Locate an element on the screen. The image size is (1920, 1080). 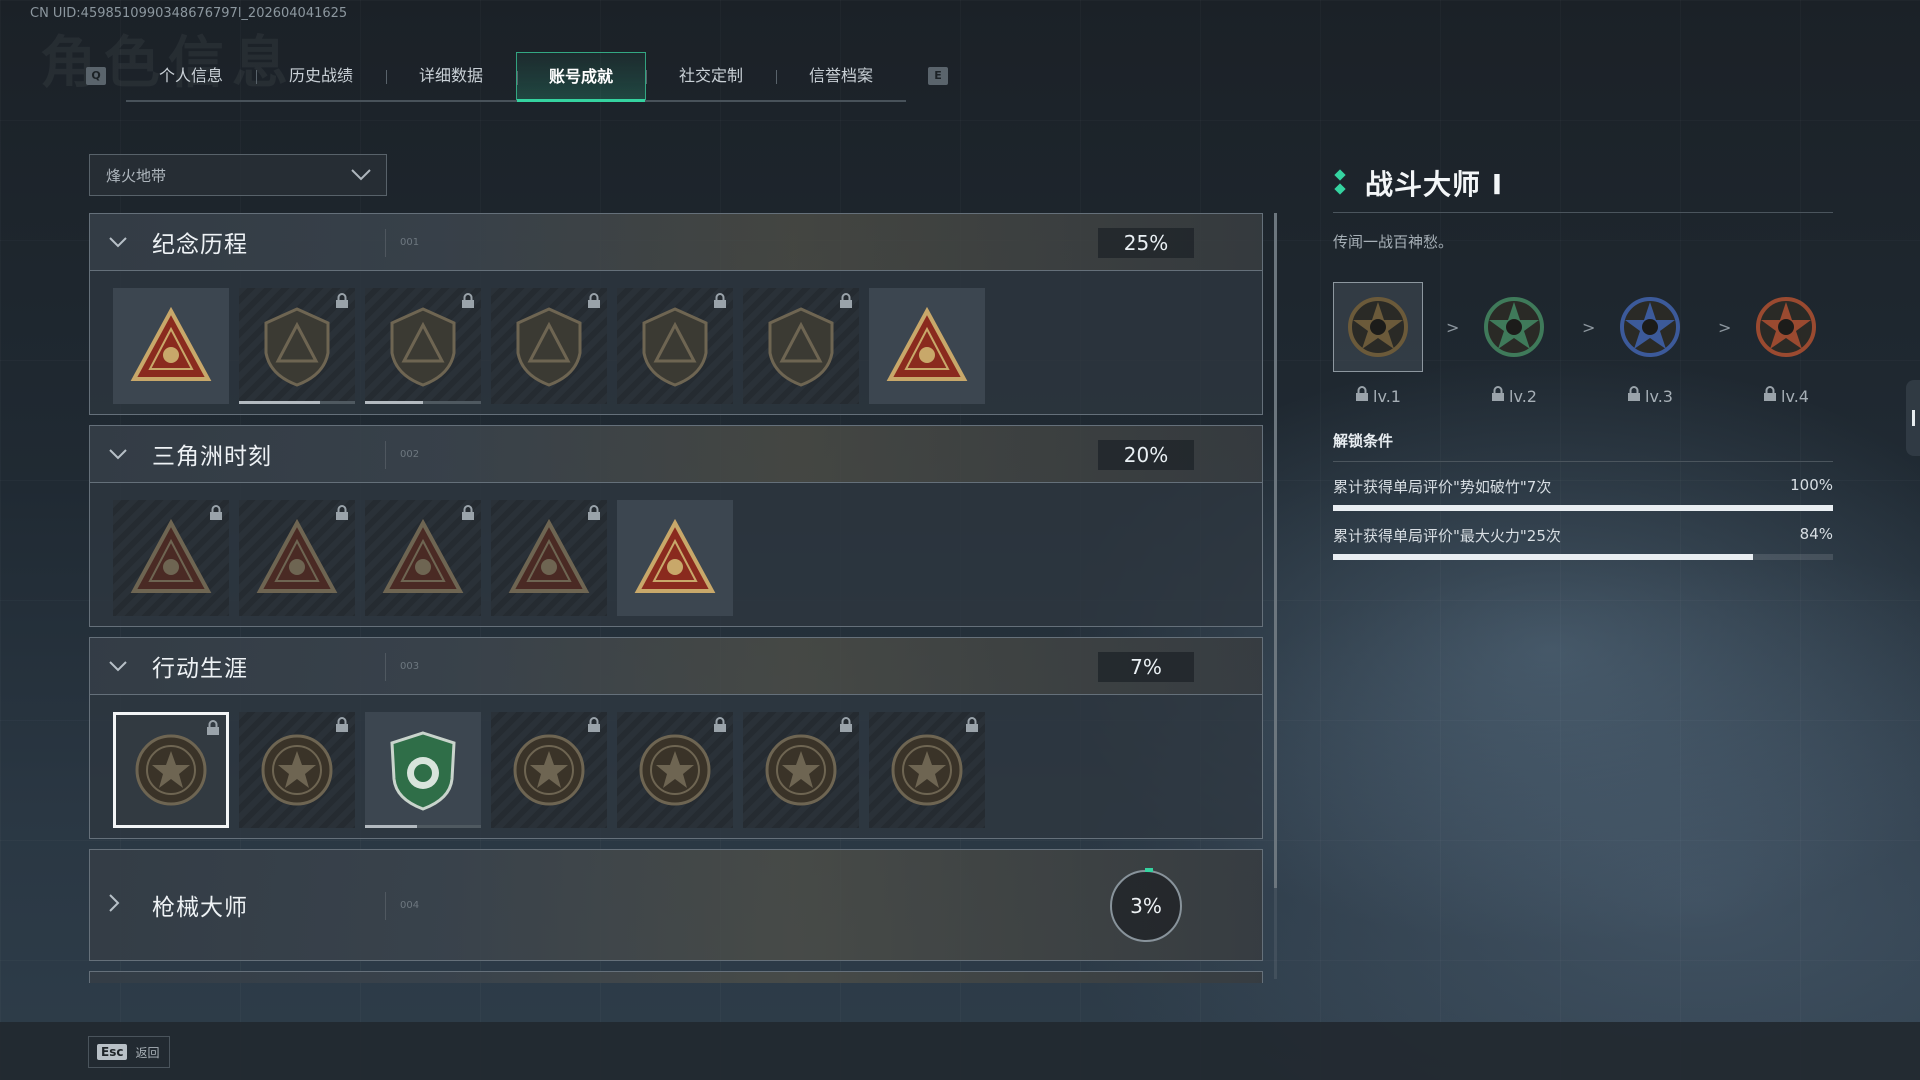
number-one-triangle-emblem-icon is located at coordinates (927, 343).